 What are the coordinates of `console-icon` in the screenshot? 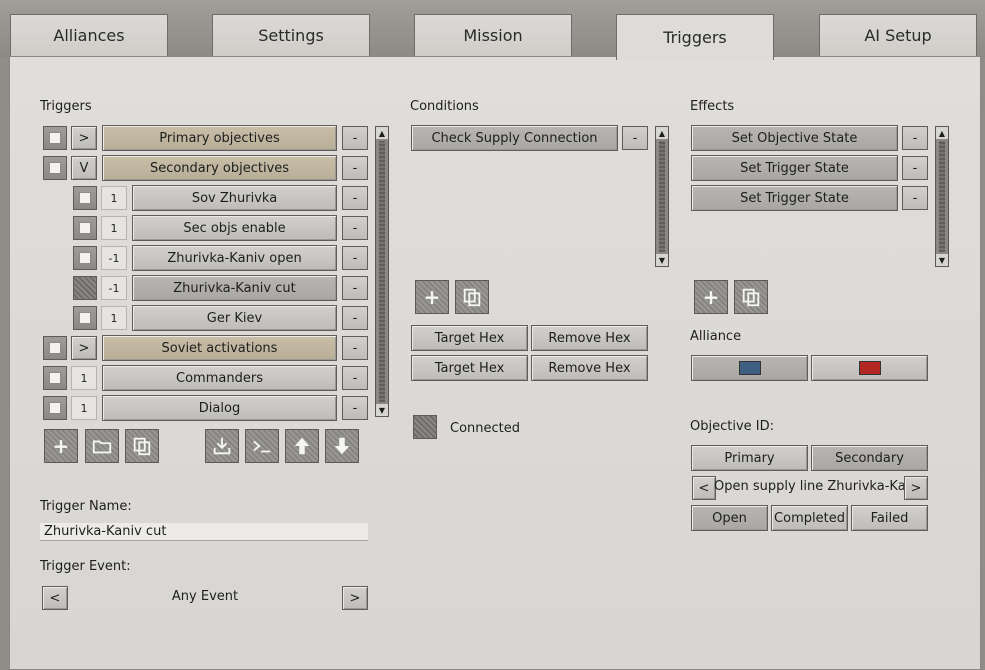 It's located at (262, 446).